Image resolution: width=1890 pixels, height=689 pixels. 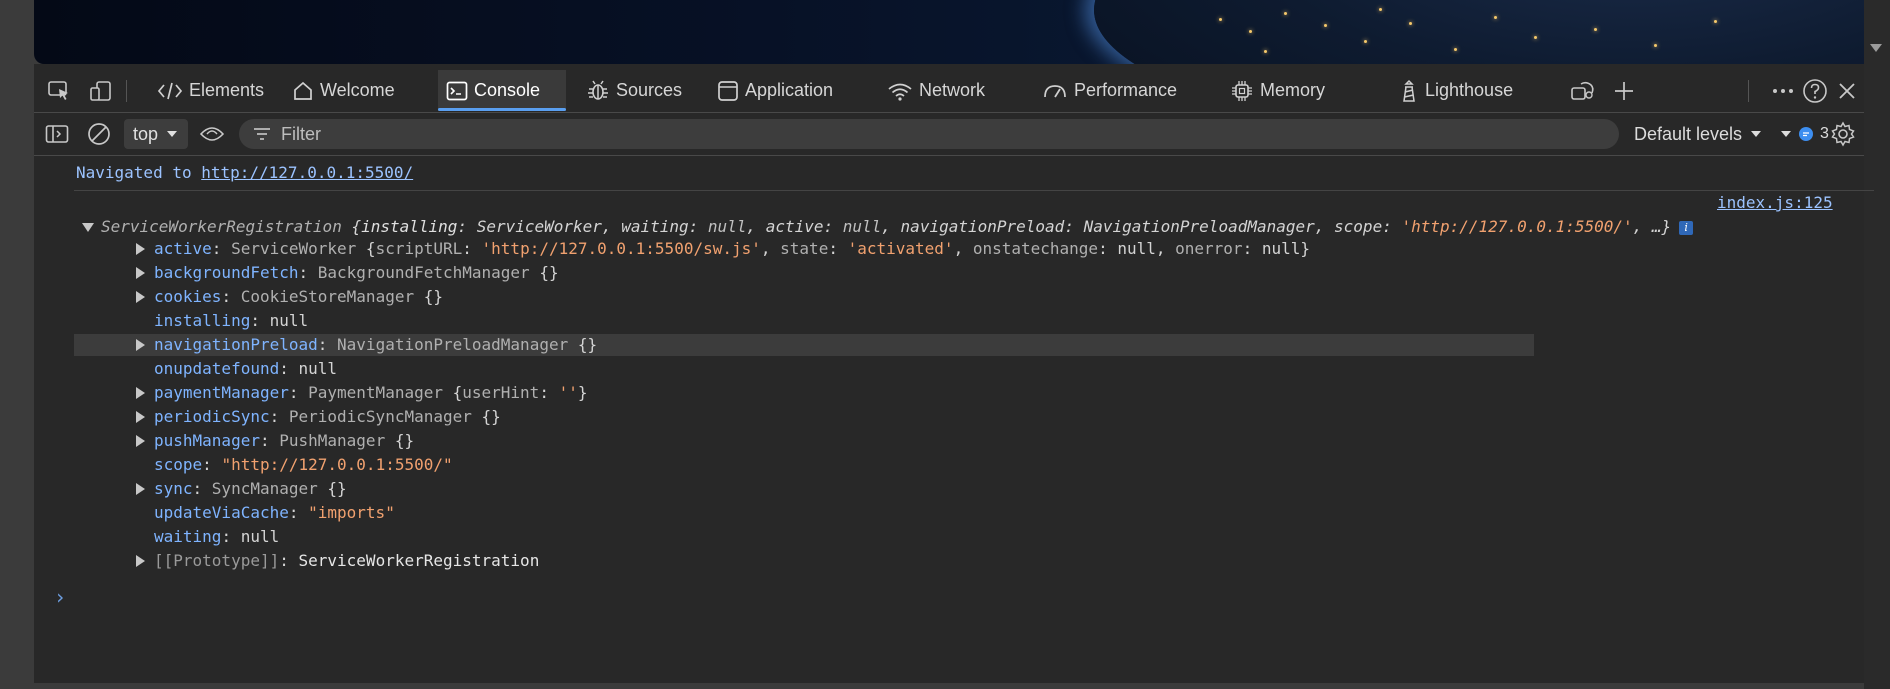 What do you see at coordinates (1624, 91) in the screenshot?
I see `add-tab-icon` at bounding box center [1624, 91].